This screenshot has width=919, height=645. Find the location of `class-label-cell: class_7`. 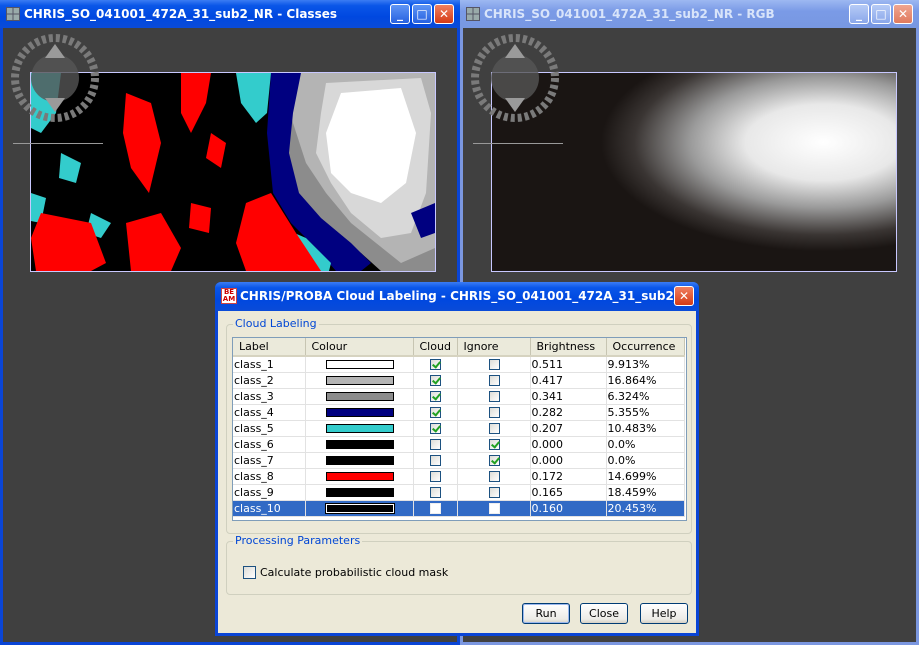

class-label-cell: class_7 is located at coordinates (269, 460).